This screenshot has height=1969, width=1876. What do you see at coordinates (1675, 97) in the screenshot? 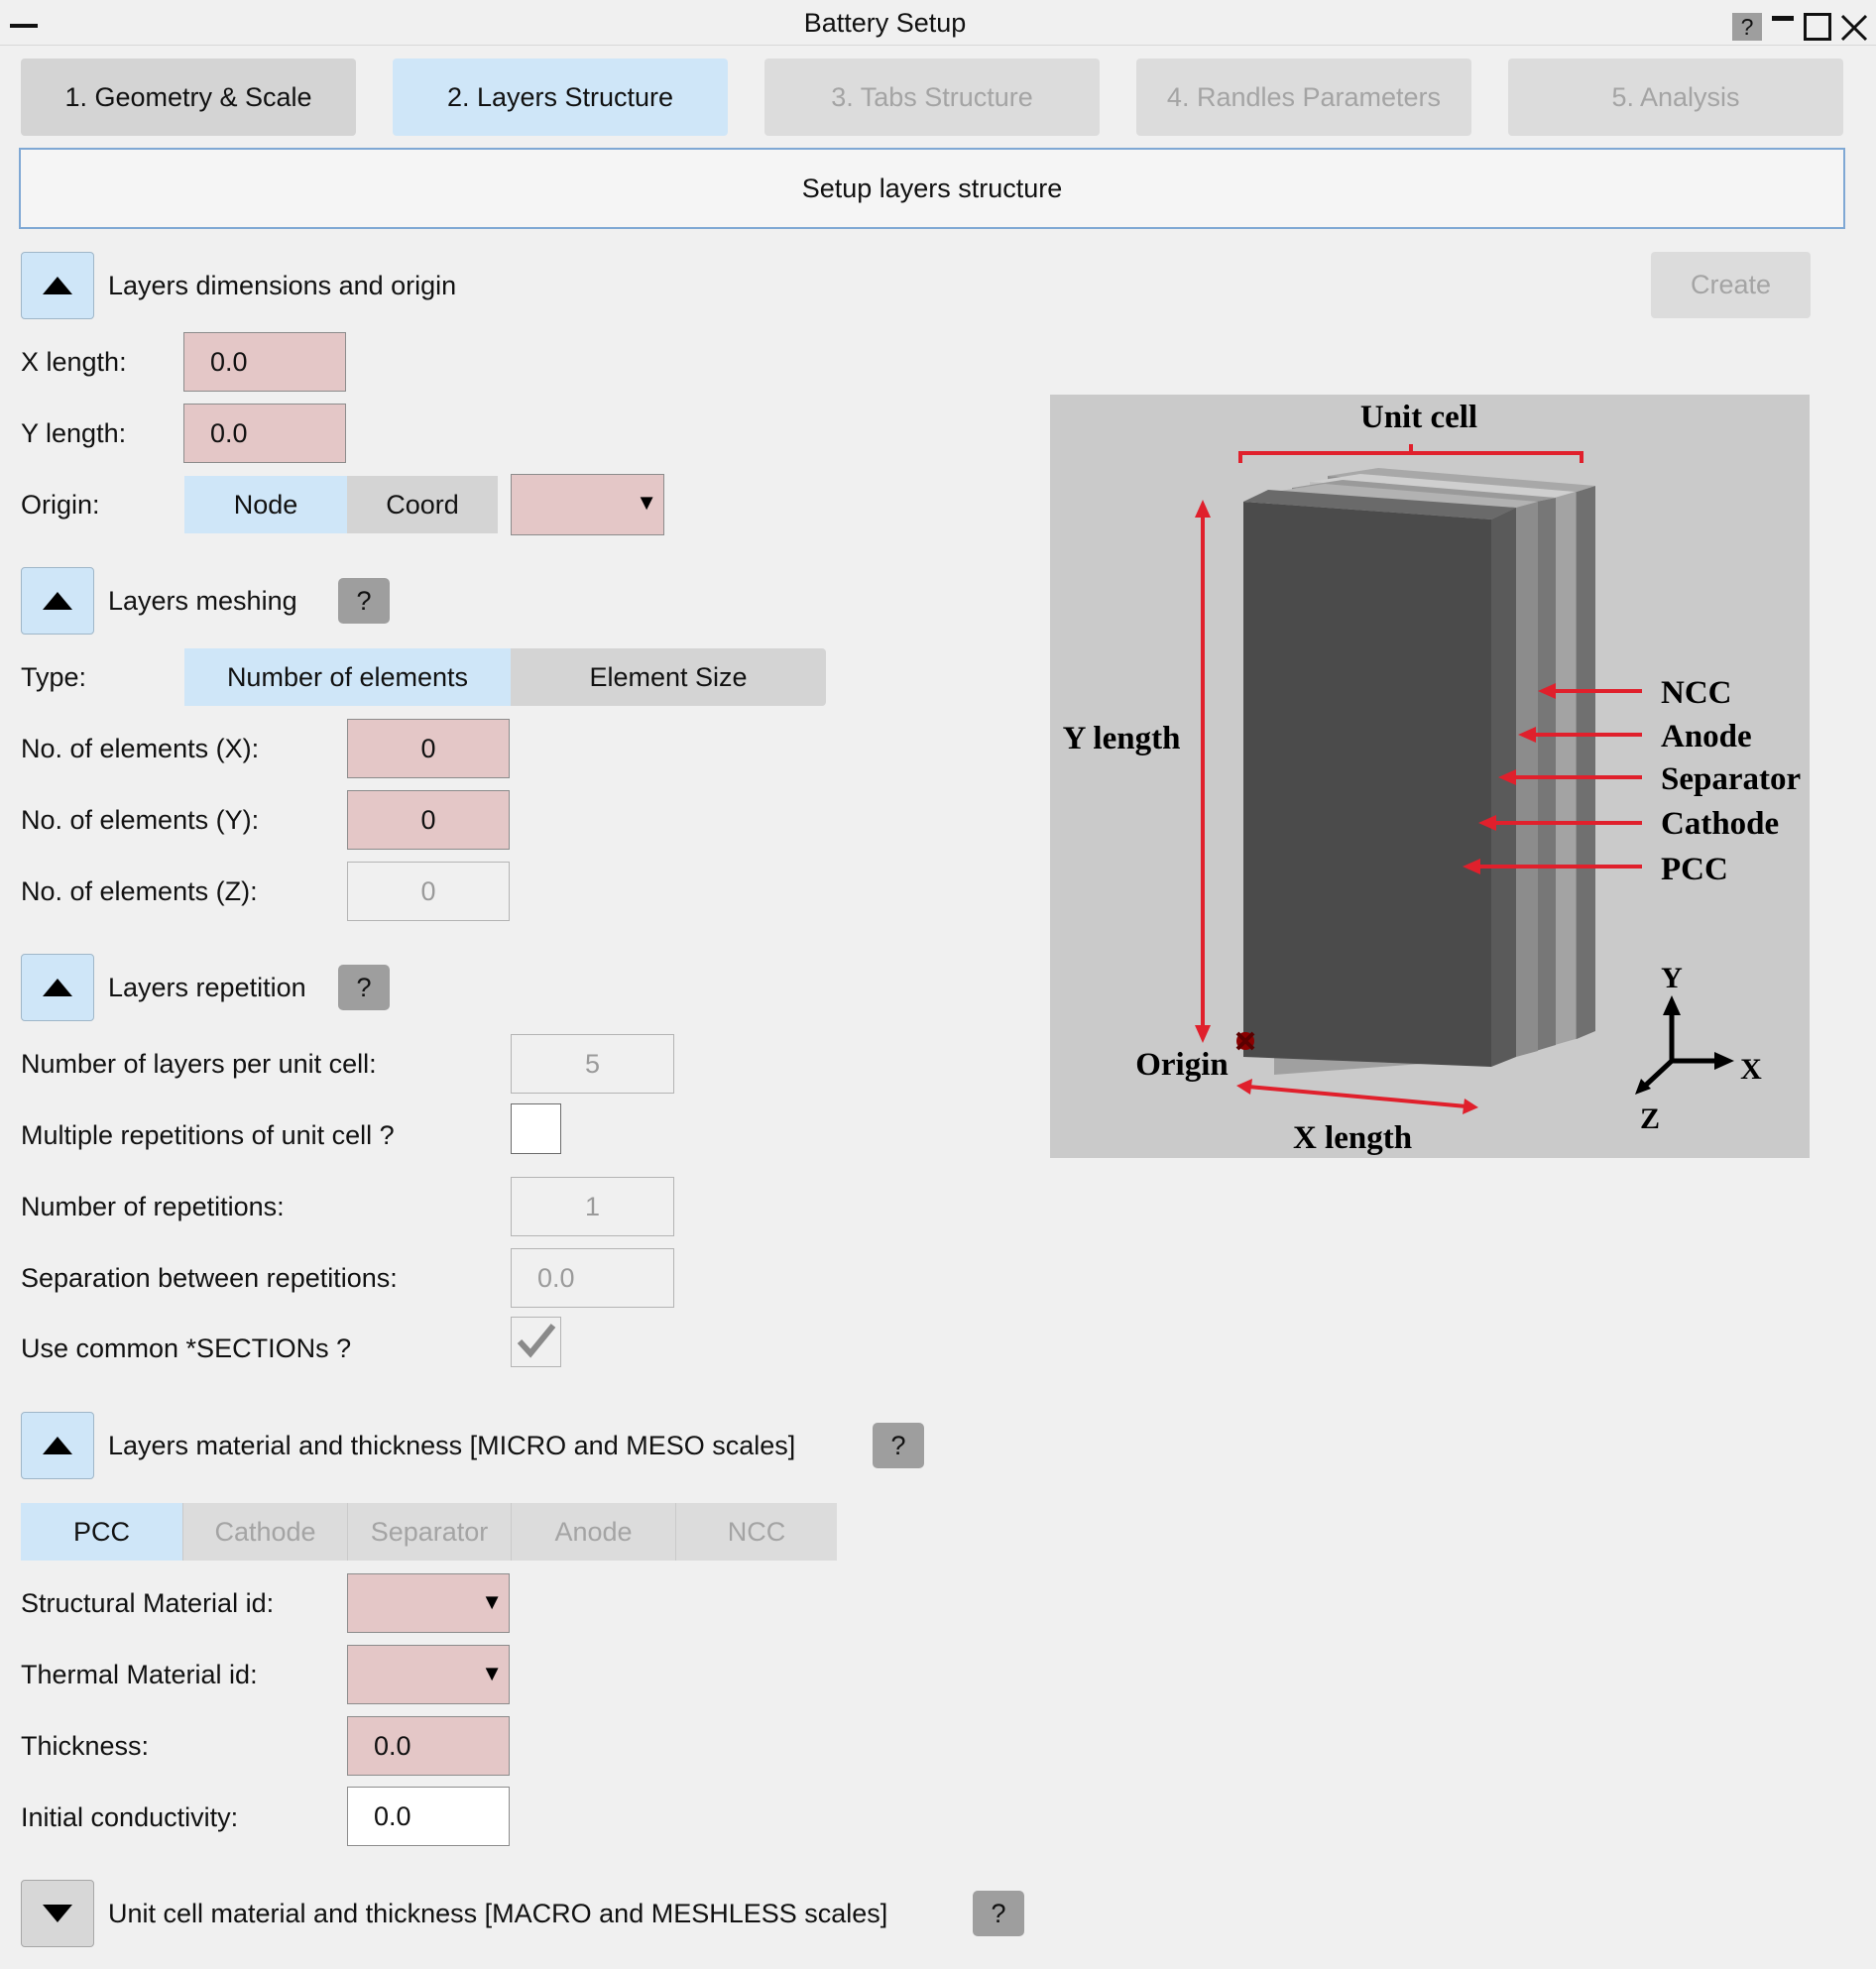
I see `tab-analysis: 5. Analysis` at bounding box center [1675, 97].